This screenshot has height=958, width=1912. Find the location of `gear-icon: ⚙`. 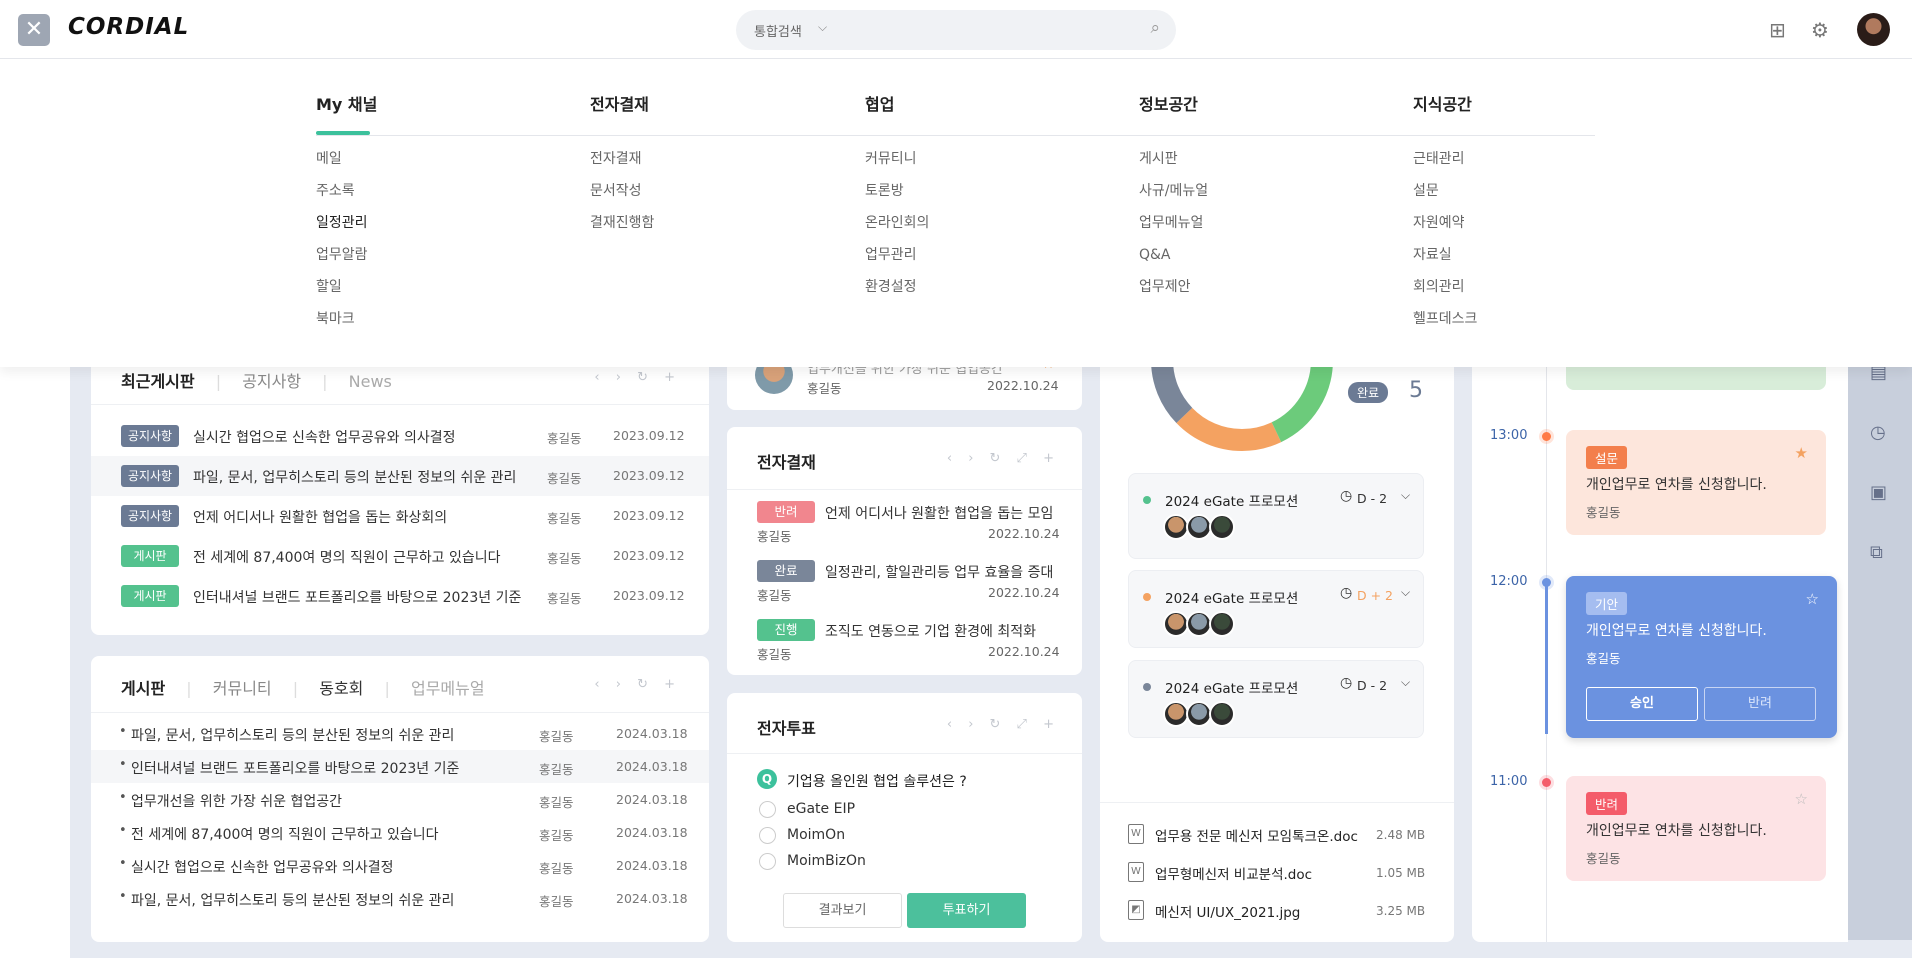

gear-icon: ⚙ is located at coordinates (1820, 30).